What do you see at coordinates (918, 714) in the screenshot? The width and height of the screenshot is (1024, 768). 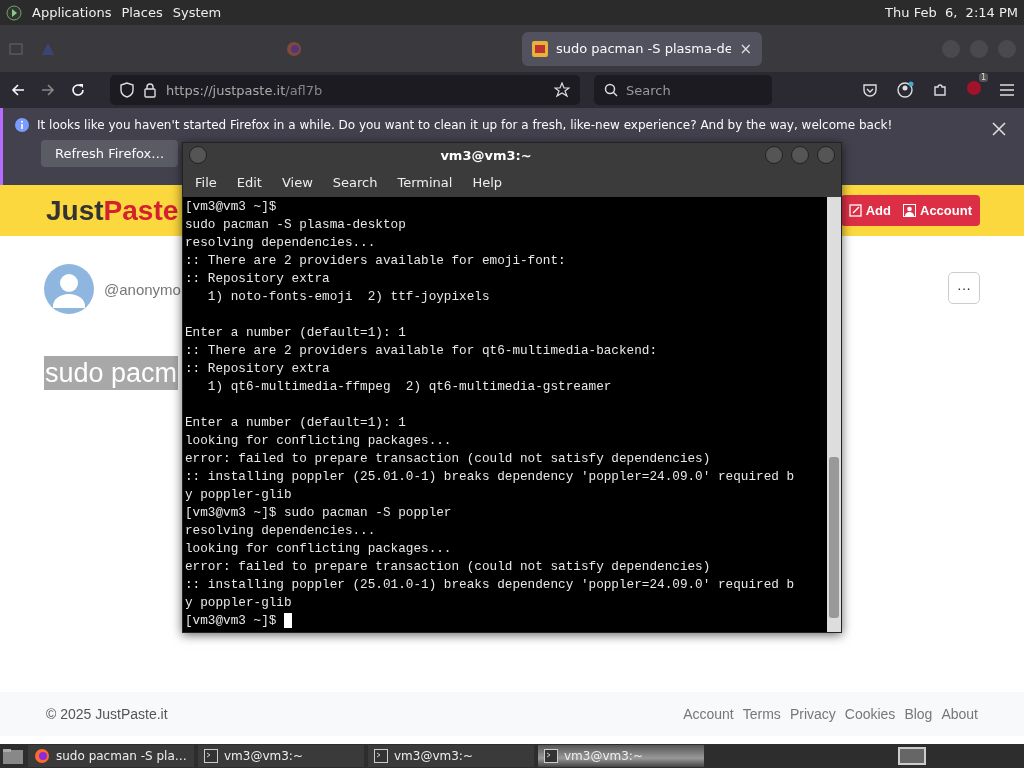 I see `footer-link: Blog` at bounding box center [918, 714].